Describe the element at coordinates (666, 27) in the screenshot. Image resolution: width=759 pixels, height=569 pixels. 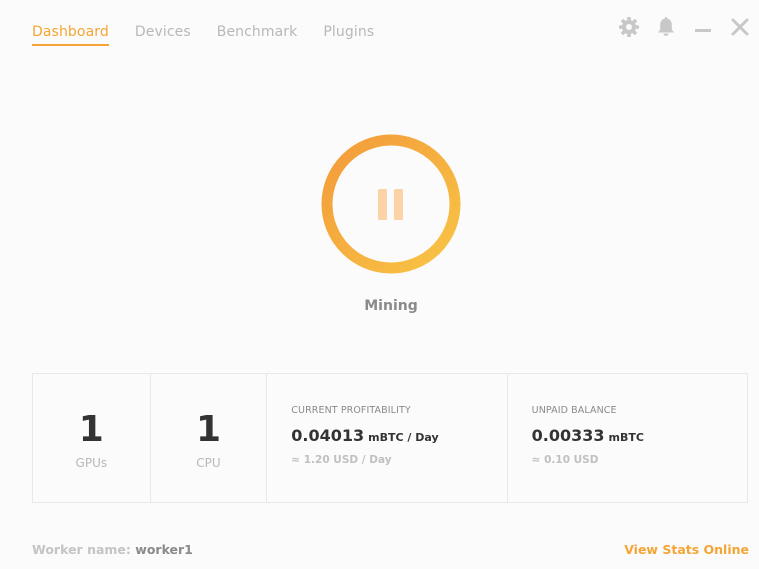
I see `bell-icon` at that location.